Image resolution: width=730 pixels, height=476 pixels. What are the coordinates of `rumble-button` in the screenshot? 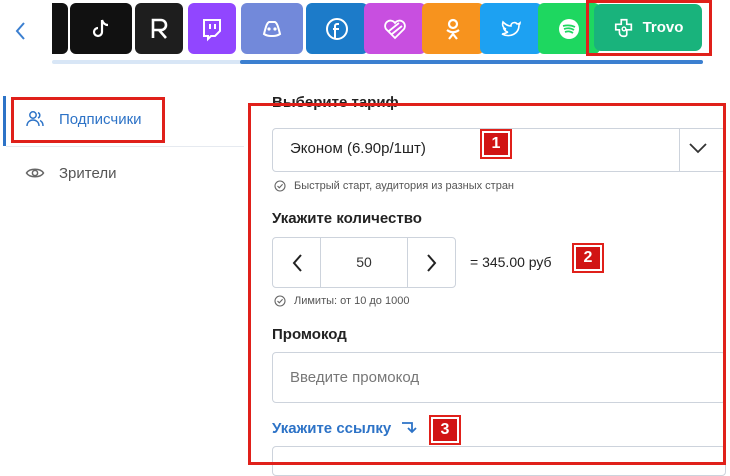 It's located at (159, 28).